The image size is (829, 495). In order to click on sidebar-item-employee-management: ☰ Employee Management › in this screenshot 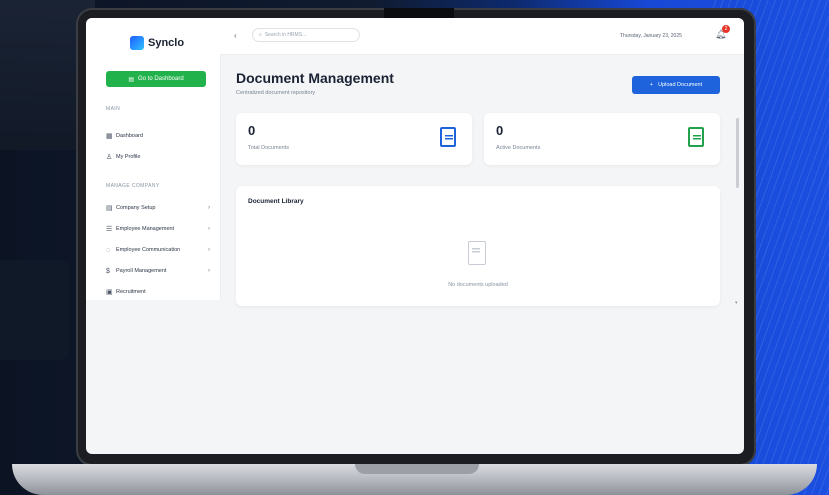, I will do `click(158, 229)`.